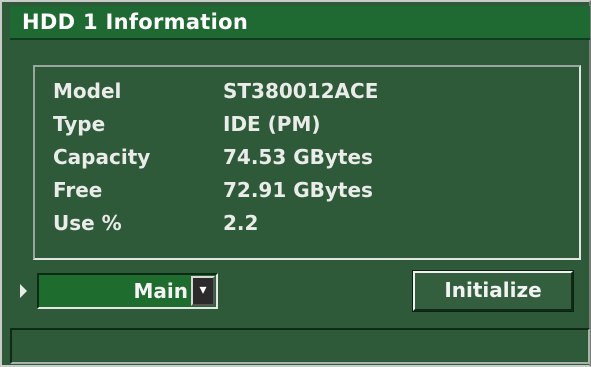  Describe the element at coordinates (241, 223) in the screenshot. I see `info-value: 2.2` at that location.